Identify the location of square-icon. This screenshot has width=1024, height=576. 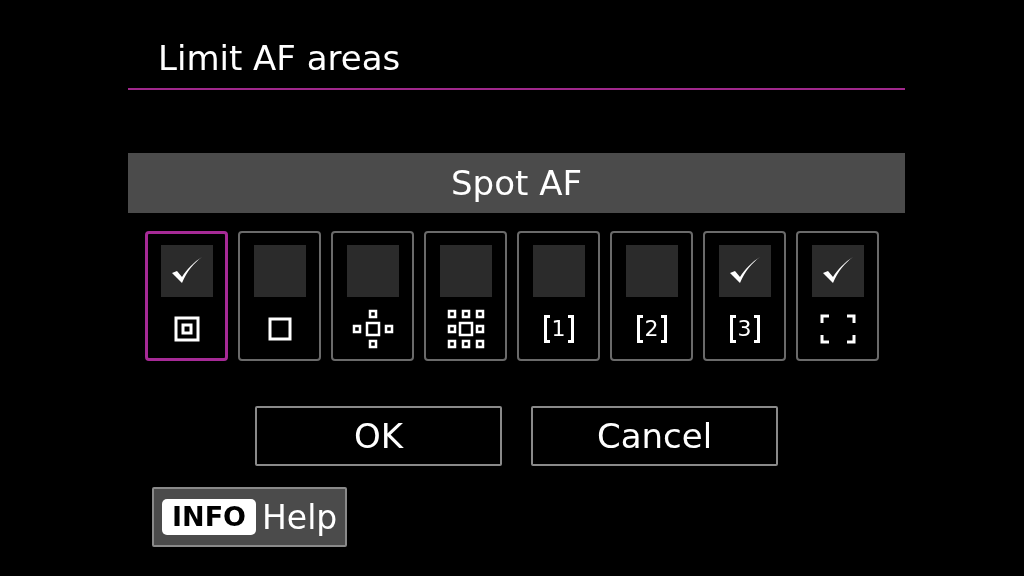
(279, 329).